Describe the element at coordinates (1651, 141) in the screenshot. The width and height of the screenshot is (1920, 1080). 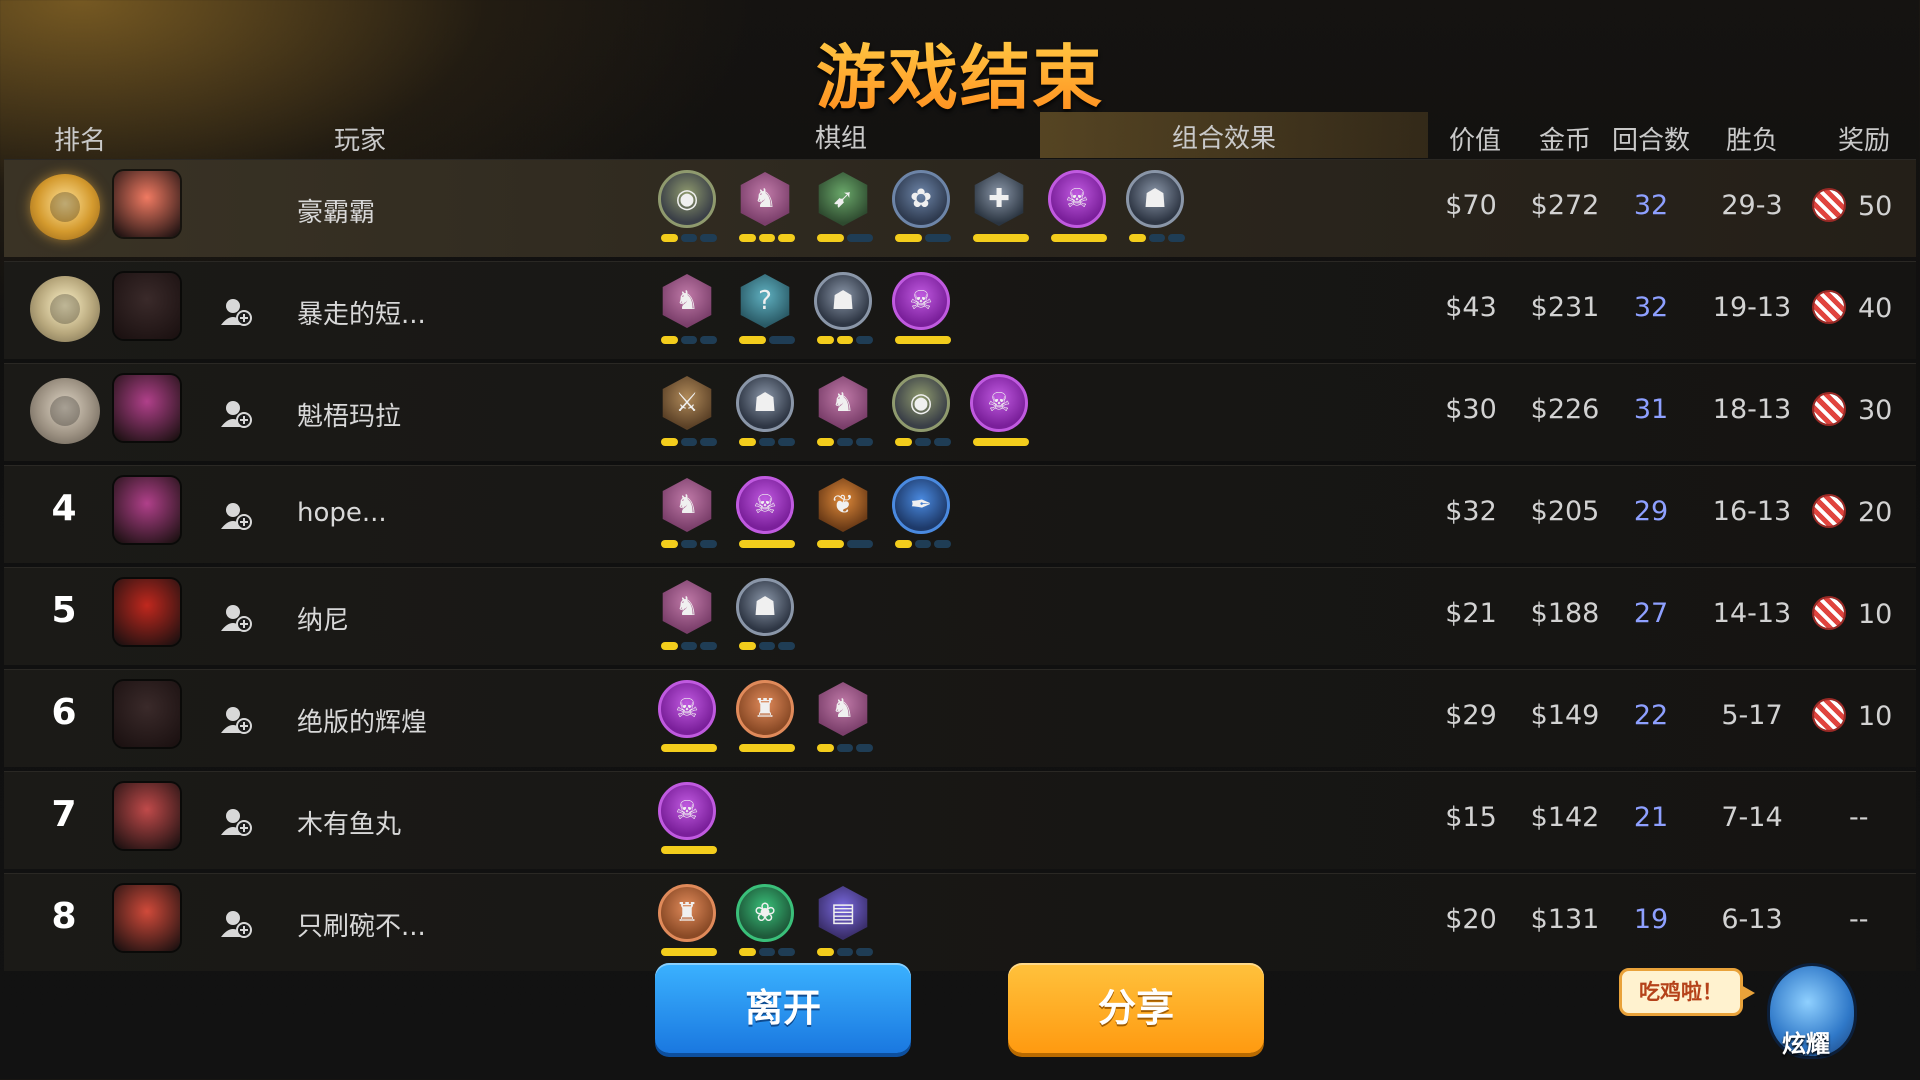
I see `header-rounds: 回合数` at that location.